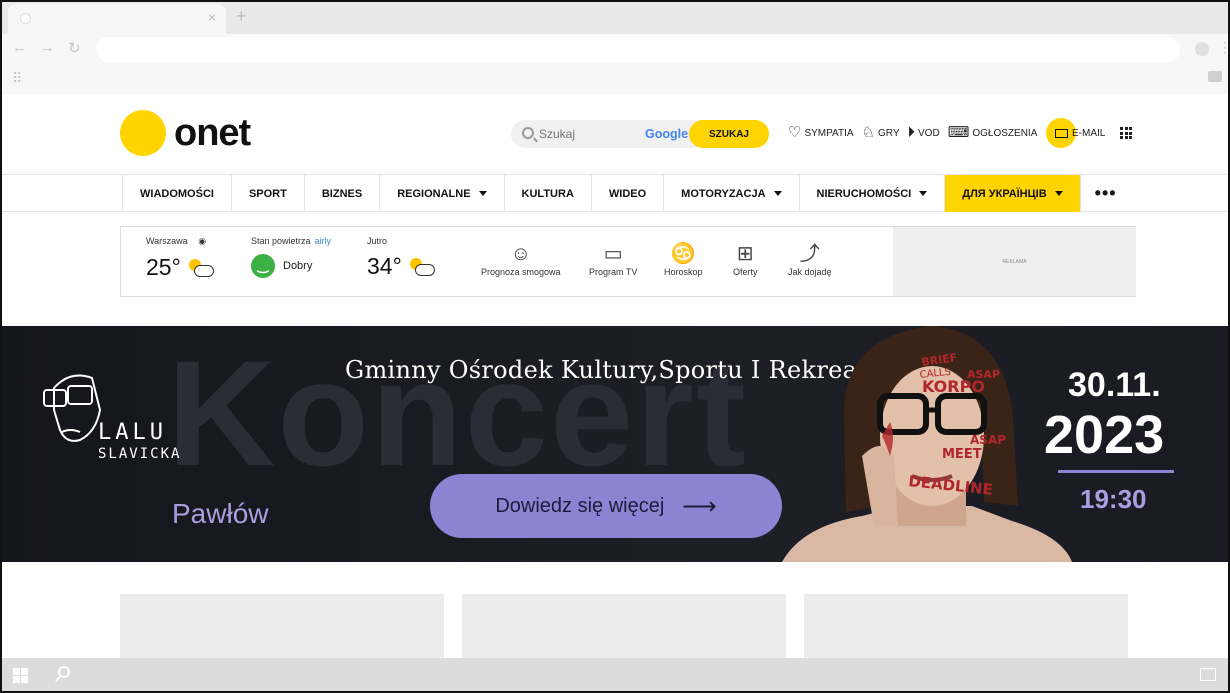 This screenshot has height=693, width=1230. I want to click on nav-nieruchomosci: NIERUCHOMOŚCI, so click(871, 193).